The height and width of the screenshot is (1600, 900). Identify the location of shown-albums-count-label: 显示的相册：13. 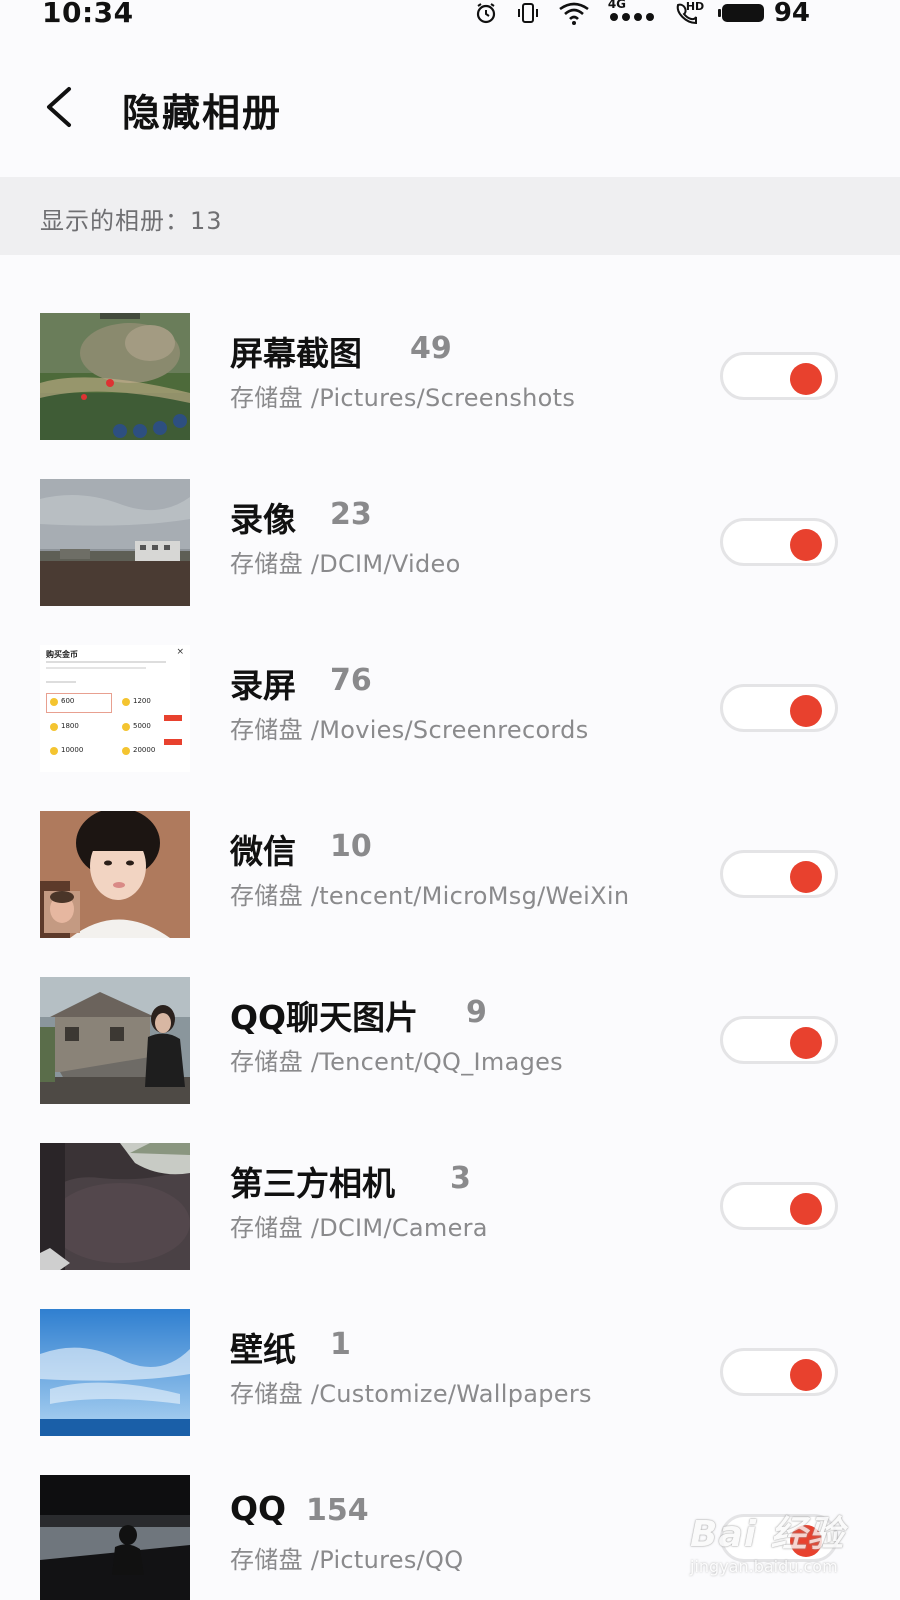
(131, 221).